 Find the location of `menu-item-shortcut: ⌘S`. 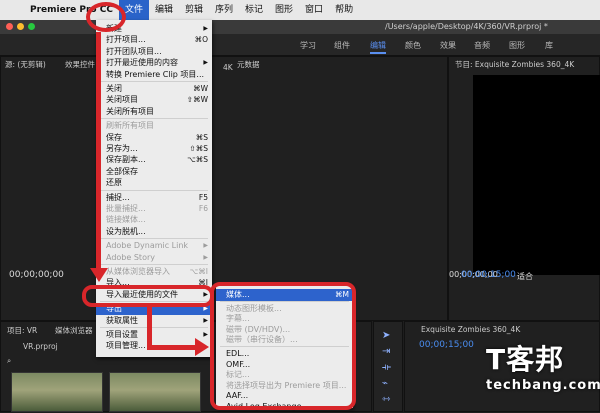

menu-item-shortcut: ⌘S is located at coordinates (201, 137).